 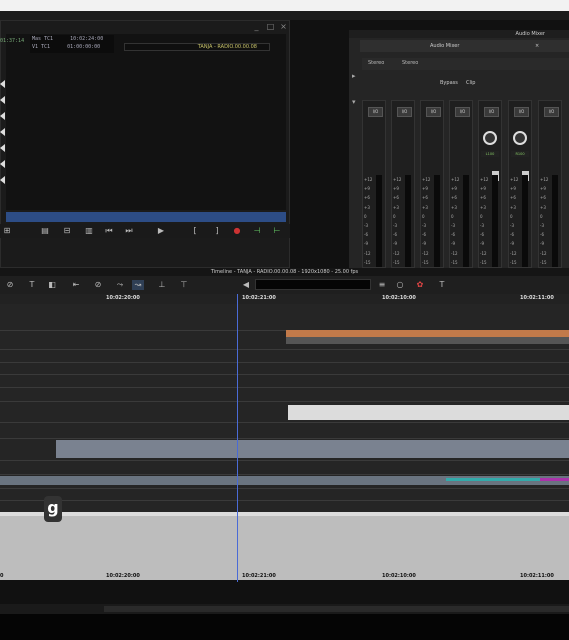 What do you see at coordinates (382, 285) in the screenshot?
I see `list-icon: ≡` at bounding box center [382, 285].